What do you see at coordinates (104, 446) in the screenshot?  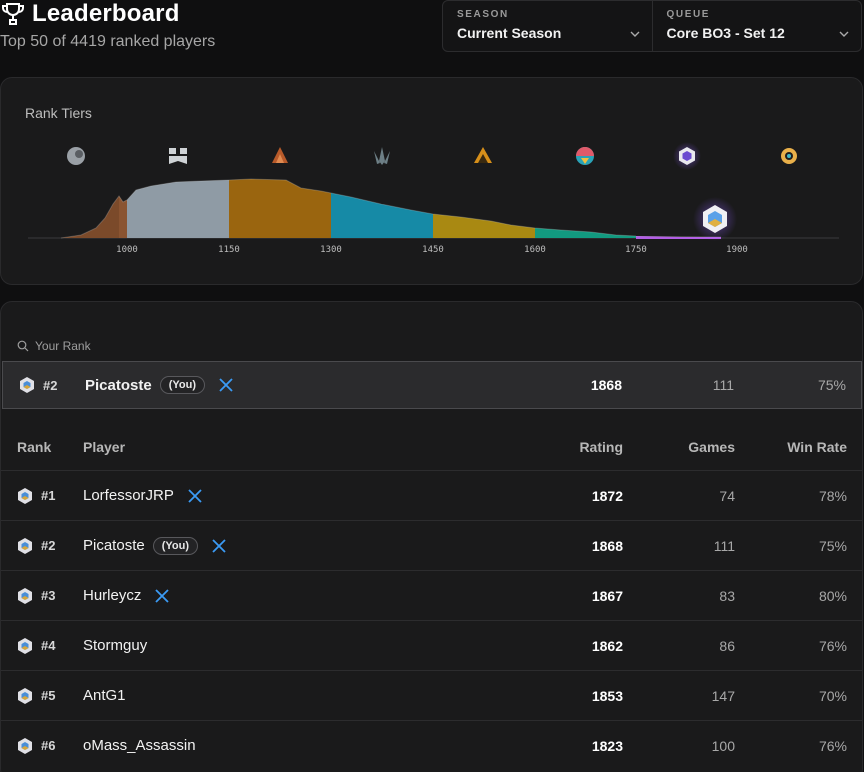 I see `column-header-player: Player` at bounding box center [104, 446].